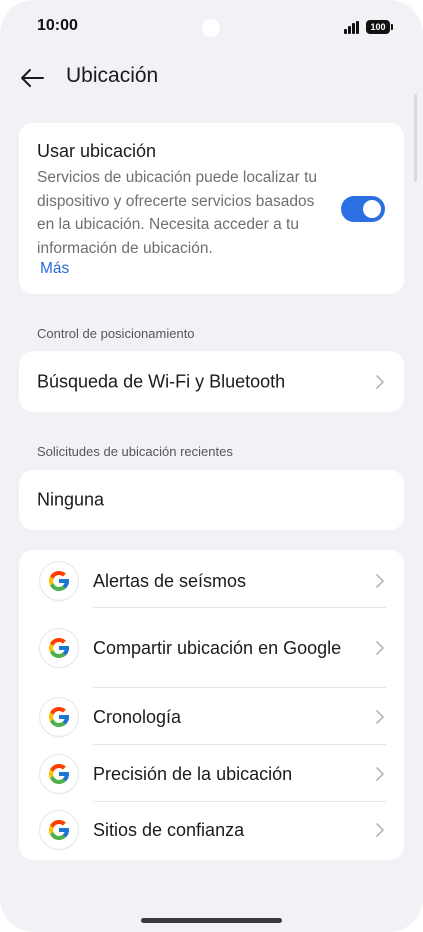  I want to click on section-label-positioning: Control de posicionamiento, so click(116, 333).